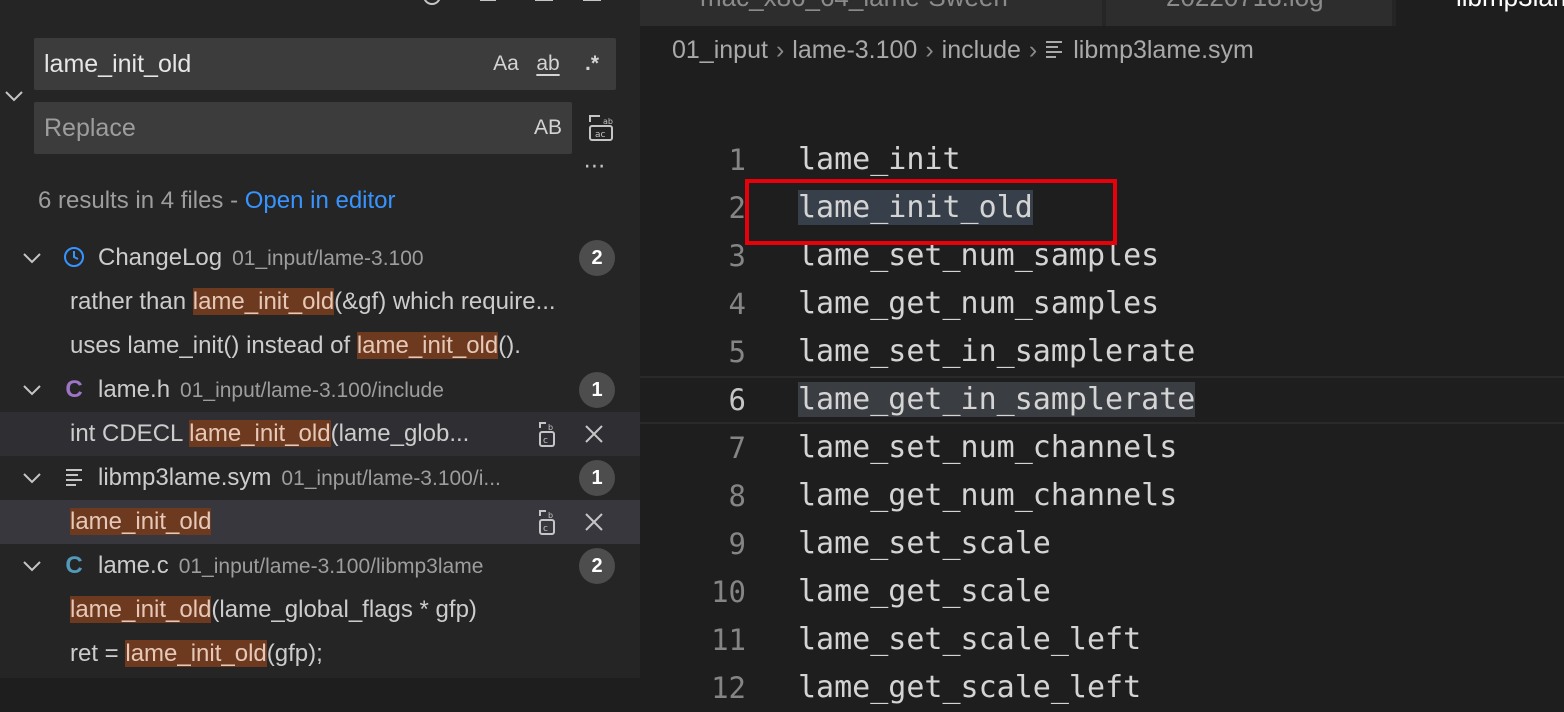  What do you see at coordinates (1510, 6) in the screenshot?
I see `tab-label: libmp3lame.sym` at bounding box center [1510, 6].